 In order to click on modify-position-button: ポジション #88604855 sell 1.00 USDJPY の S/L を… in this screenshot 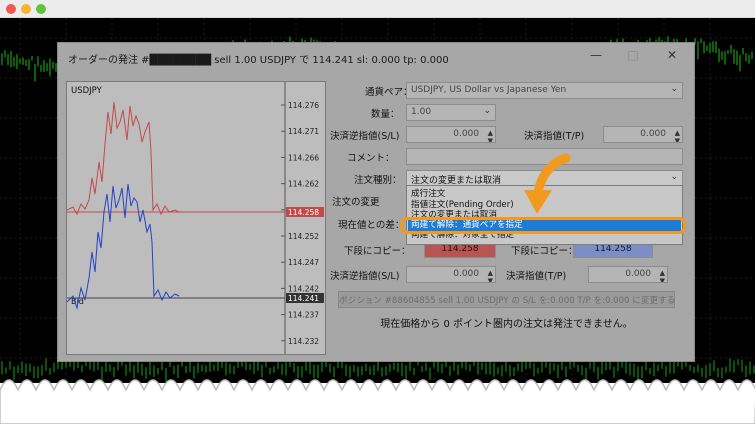, I will do `click(506, 299)`.